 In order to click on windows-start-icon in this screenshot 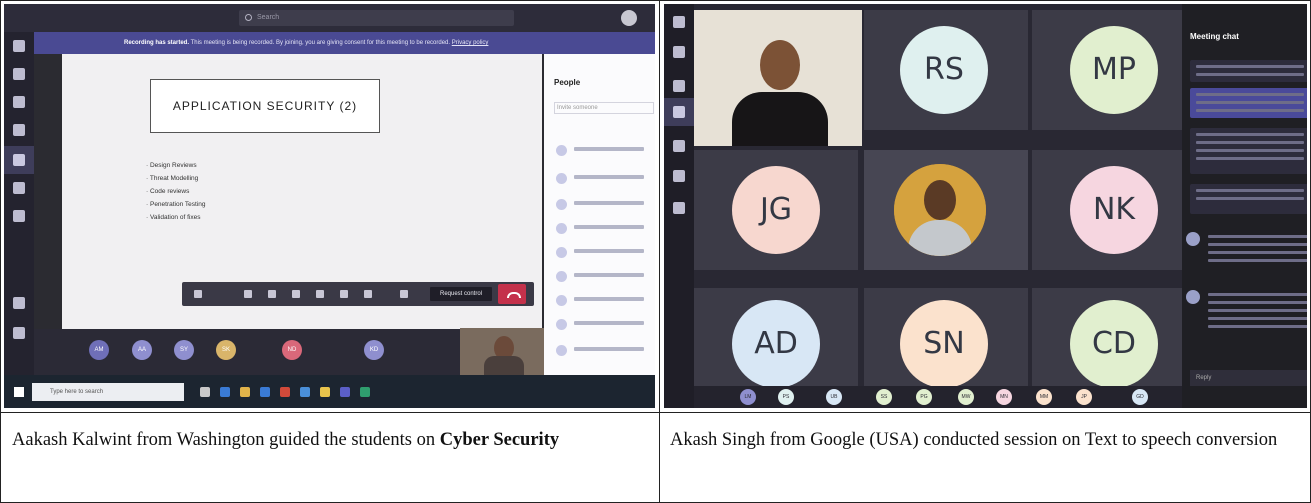, I will do `click(19, 392)`.